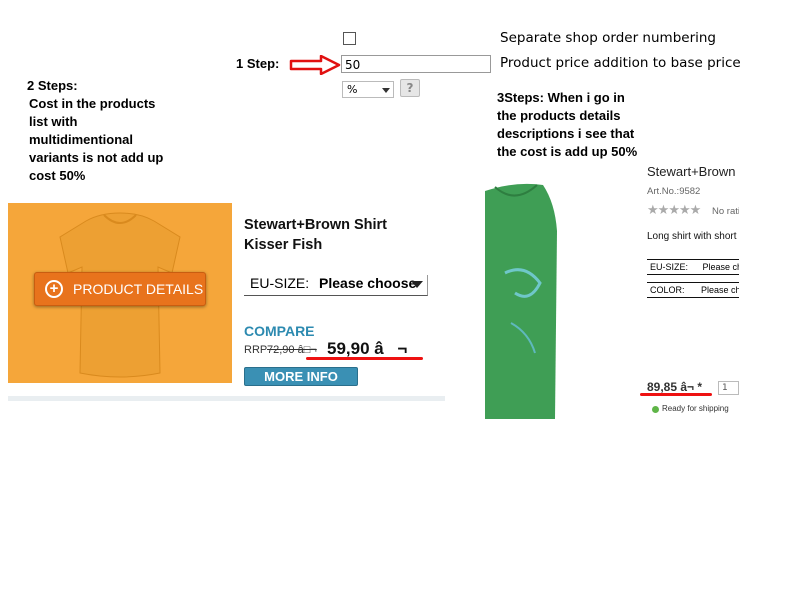 The height and width of the screenshot is (614, 787). What do you see at coordinates (720, 290) in the screenshot?
I see `detail-color-value: Please choo` at bounding box center [720, 290].